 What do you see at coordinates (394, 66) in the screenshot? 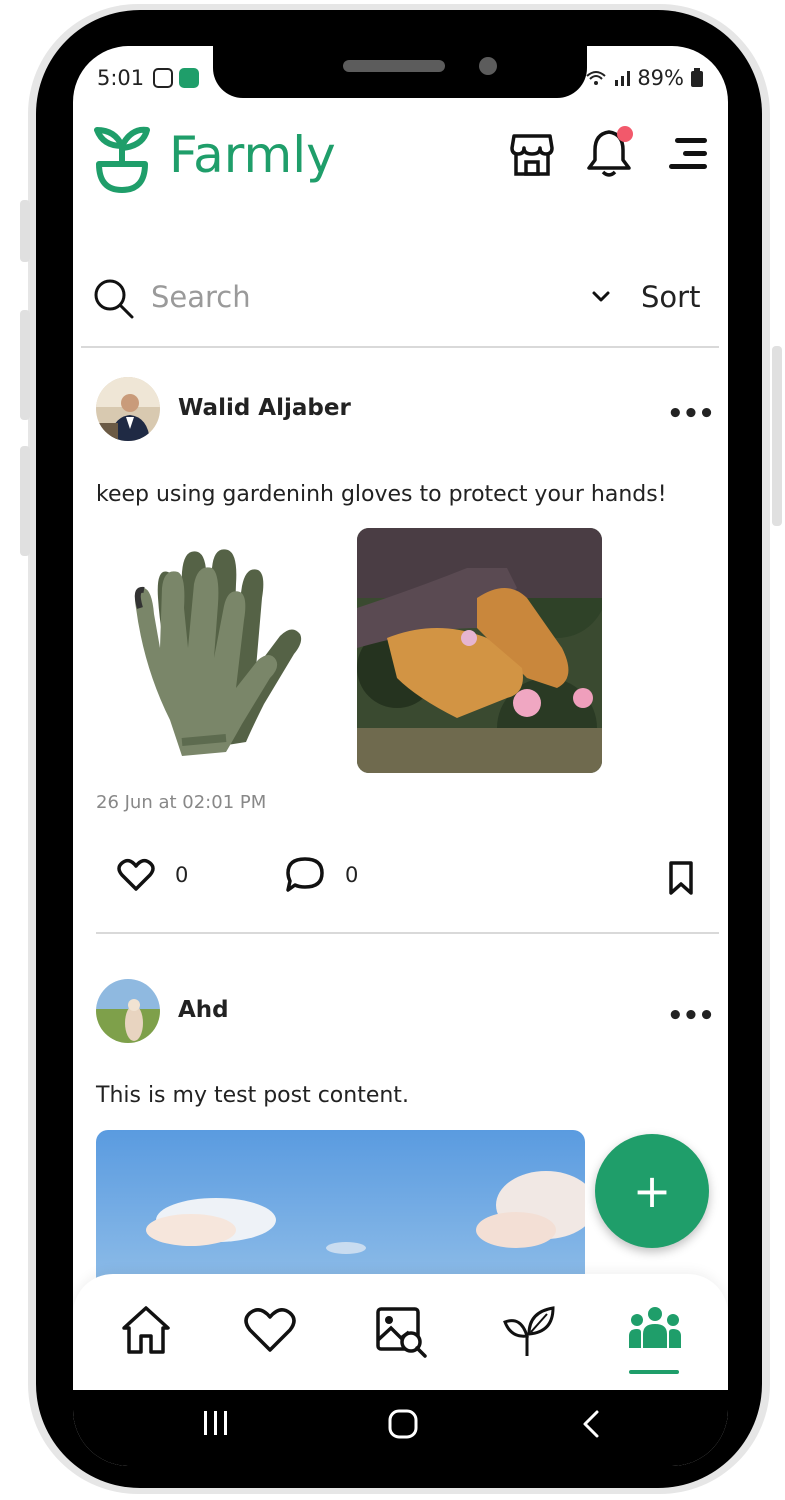
I see `speaker` at bounding box center [394, 66].